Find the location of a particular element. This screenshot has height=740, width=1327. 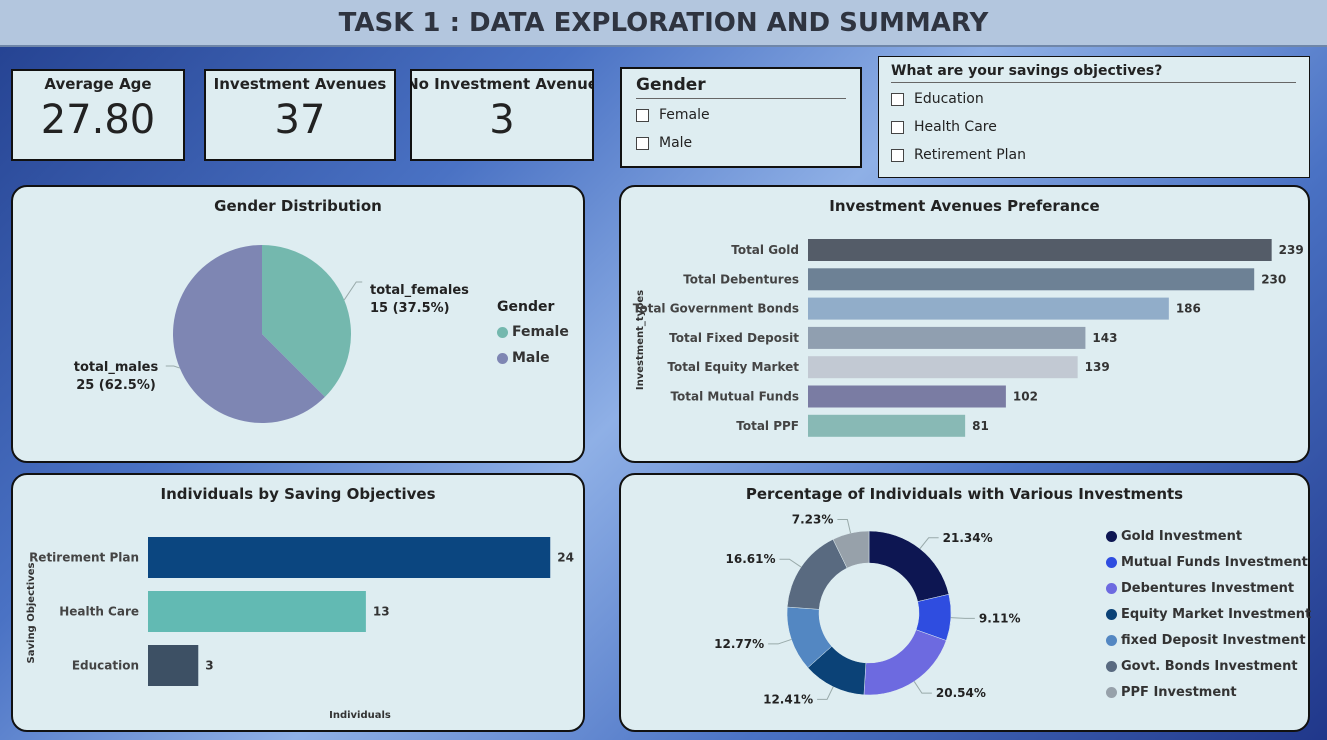

slicer-title: Gender is located at coordinates (671, 85).